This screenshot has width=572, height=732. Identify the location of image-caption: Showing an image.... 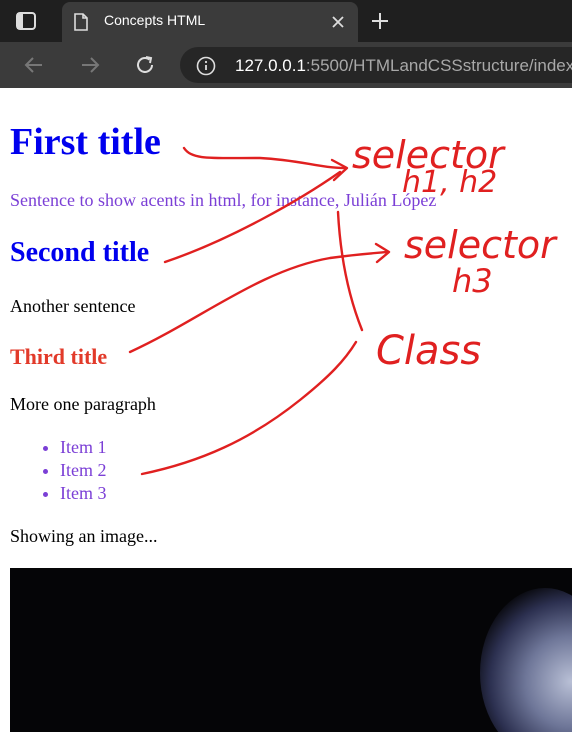
(84, 536).